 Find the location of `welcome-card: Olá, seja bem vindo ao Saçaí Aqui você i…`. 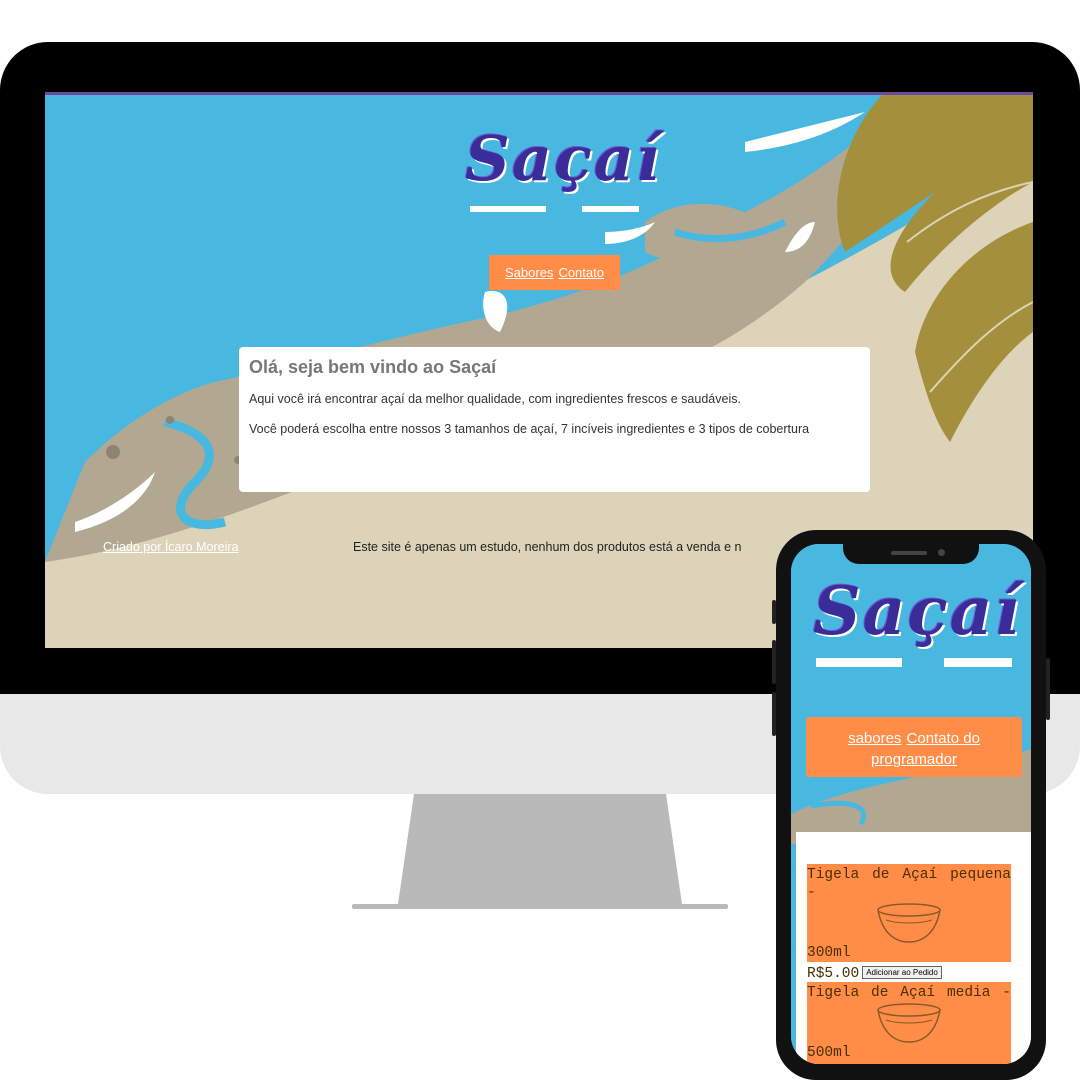

welcome-card: Olá, seja bem vindo ao Saçaí Aqui você i… is located at coordinates (554, 419).